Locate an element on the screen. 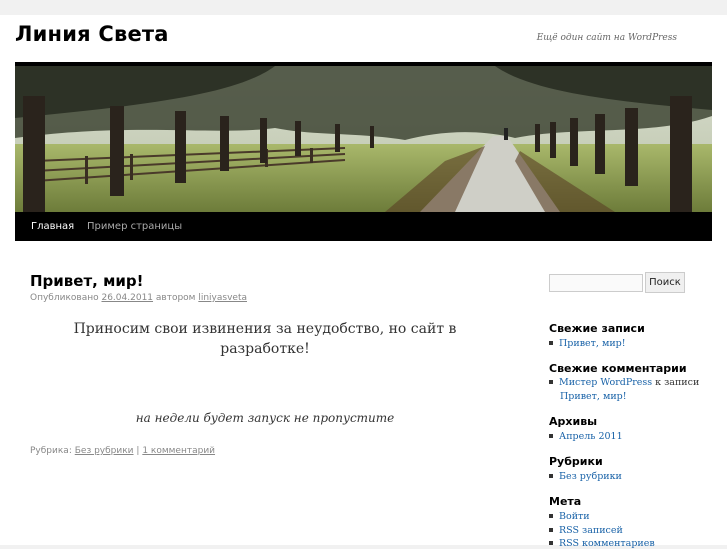 This screenshot has width=727, height=549. author-prefix: автором is located at coordinates (175, 298).